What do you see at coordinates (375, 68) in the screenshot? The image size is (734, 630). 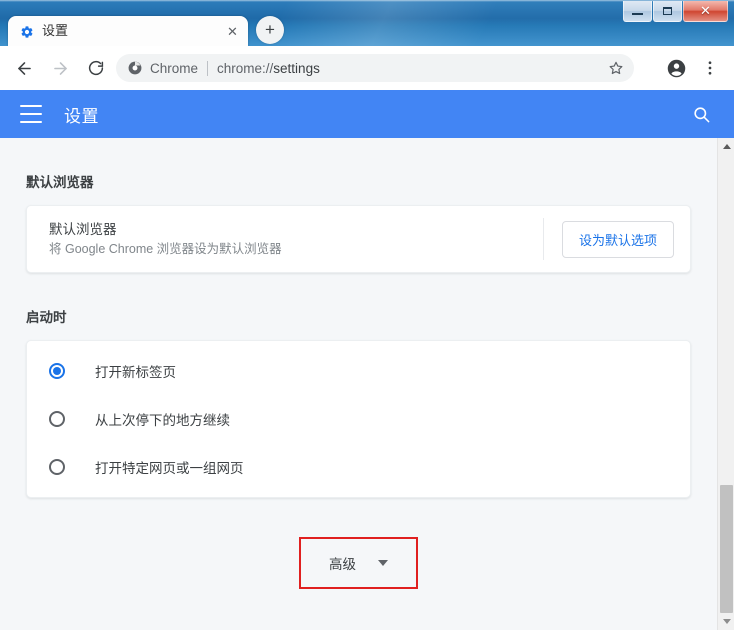 I see `address-bar: Chrome chrome://settings` at bounding box center [375, 68].